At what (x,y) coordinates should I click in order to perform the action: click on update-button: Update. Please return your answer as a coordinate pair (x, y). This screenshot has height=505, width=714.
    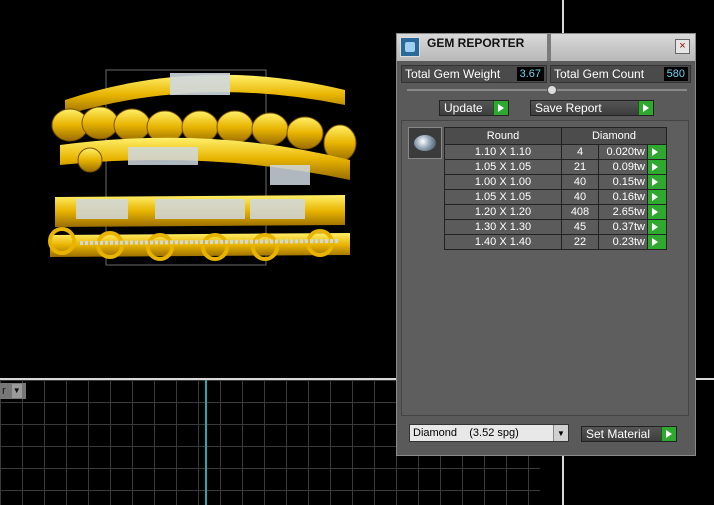
    Looking at the image, I should click on (474, 108).